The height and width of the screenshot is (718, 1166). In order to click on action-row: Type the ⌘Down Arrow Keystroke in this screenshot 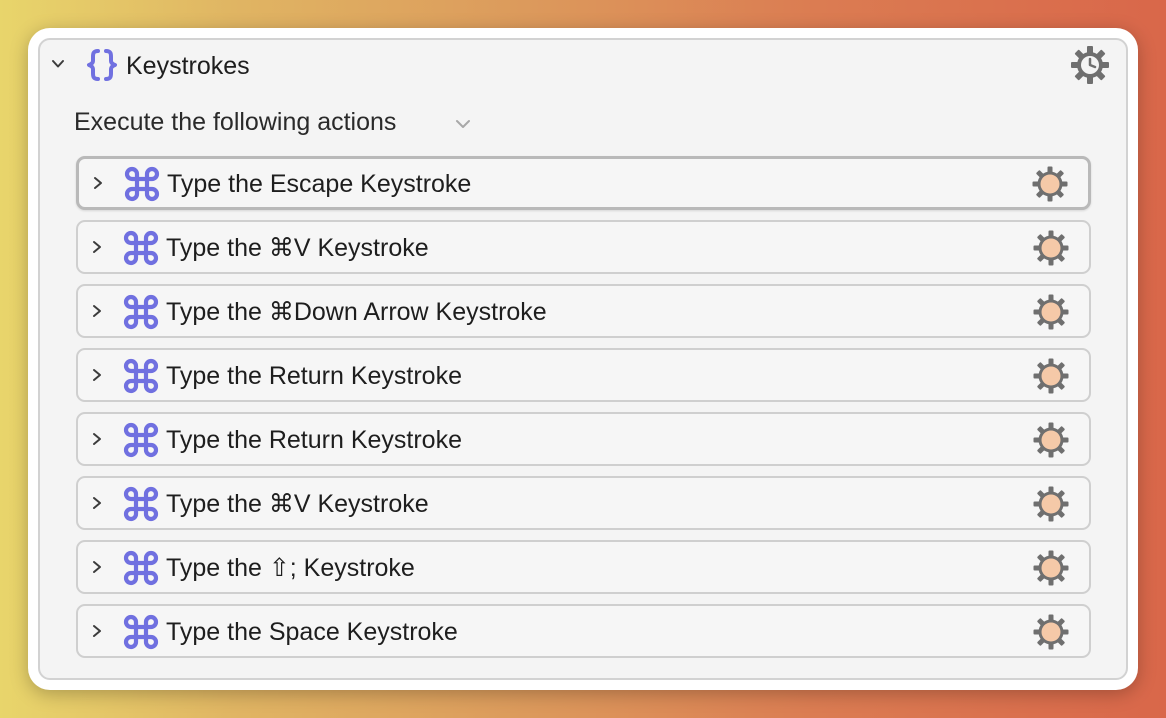, I will do `click(583, 311)`.